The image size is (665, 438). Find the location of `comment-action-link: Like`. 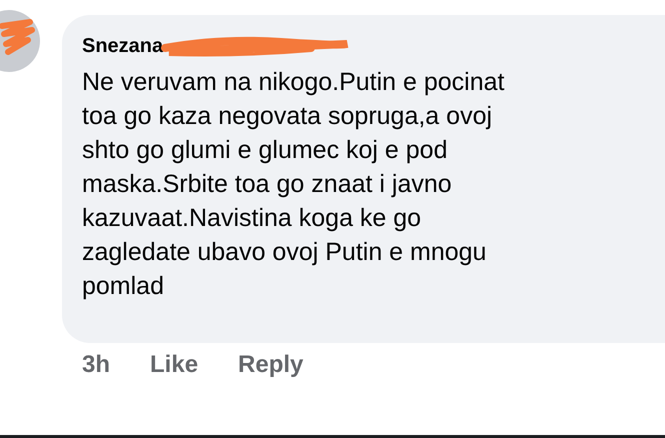

comment-action-link: Like is located at coordinates (174, 365).